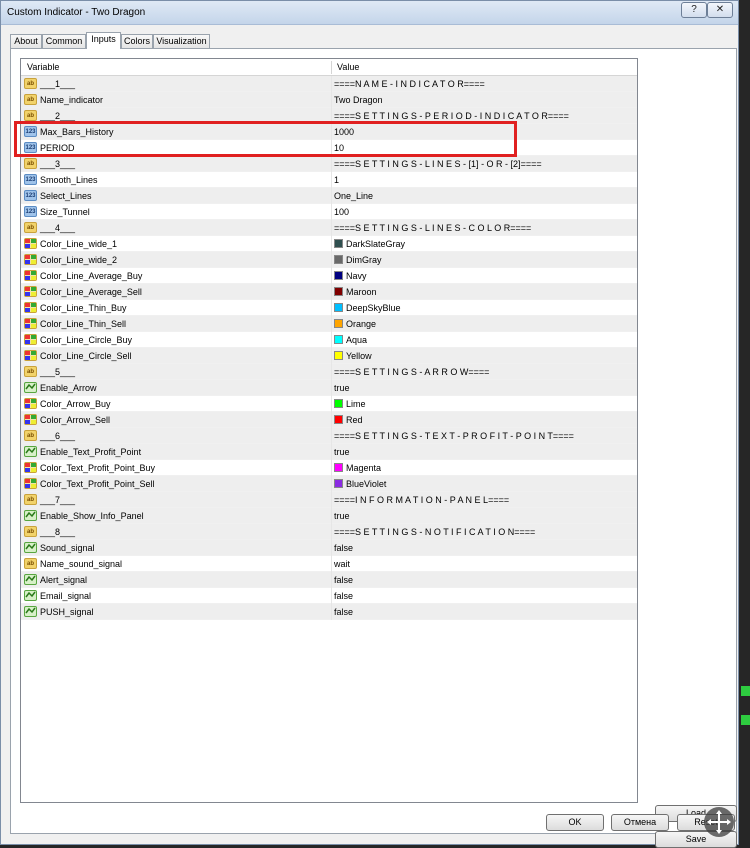  What do you see at coordinates (181, 41) in the screenshot?
I see `tab-visualization: Visualization` at bounding box center [181, 41].